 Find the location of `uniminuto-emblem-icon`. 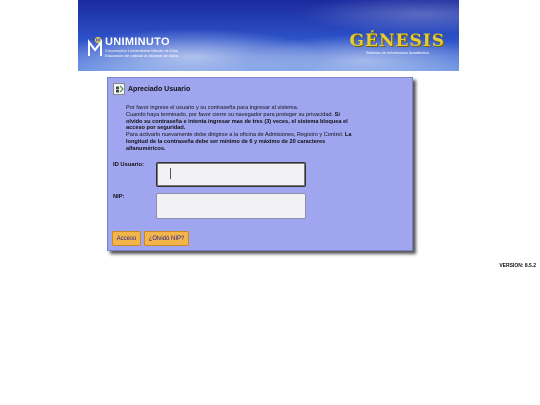

uniminuto-emblem-icon is located at coordinates (95, 46).